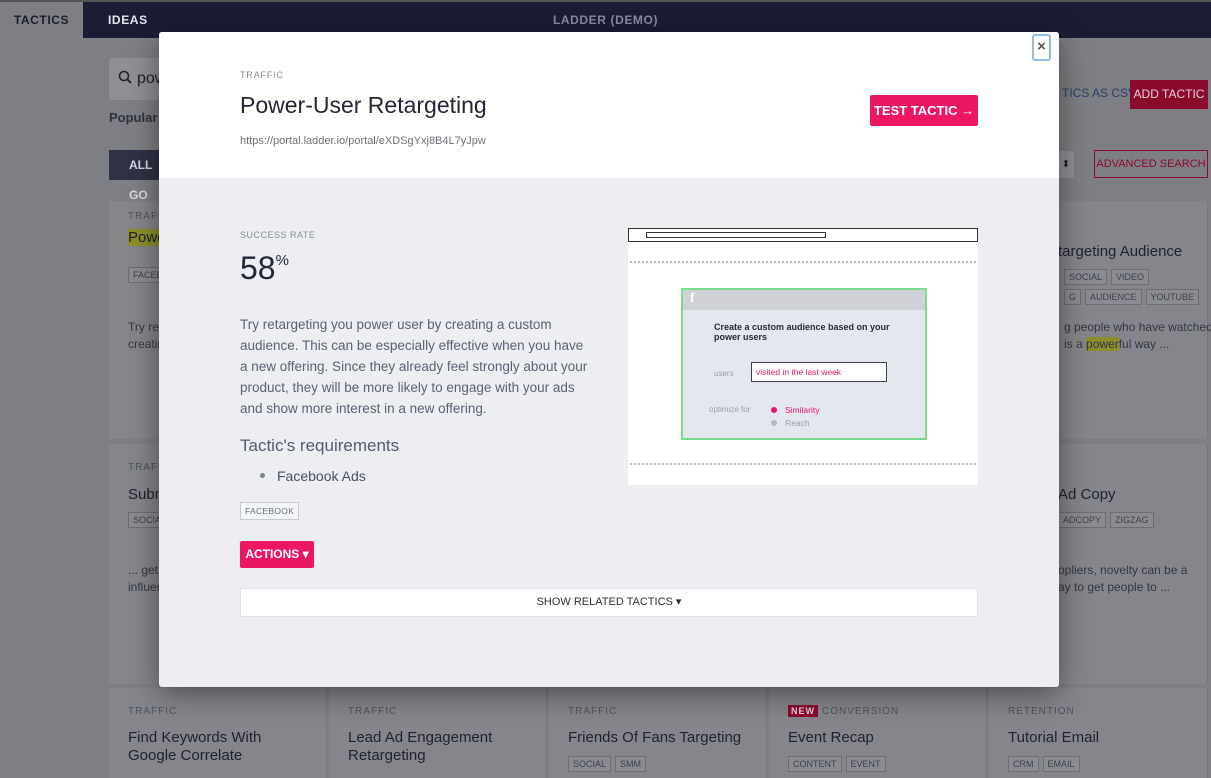  Describe the element at coordinates (803, 711) in the screenshot. I see `new-badge: NEW` at that location.